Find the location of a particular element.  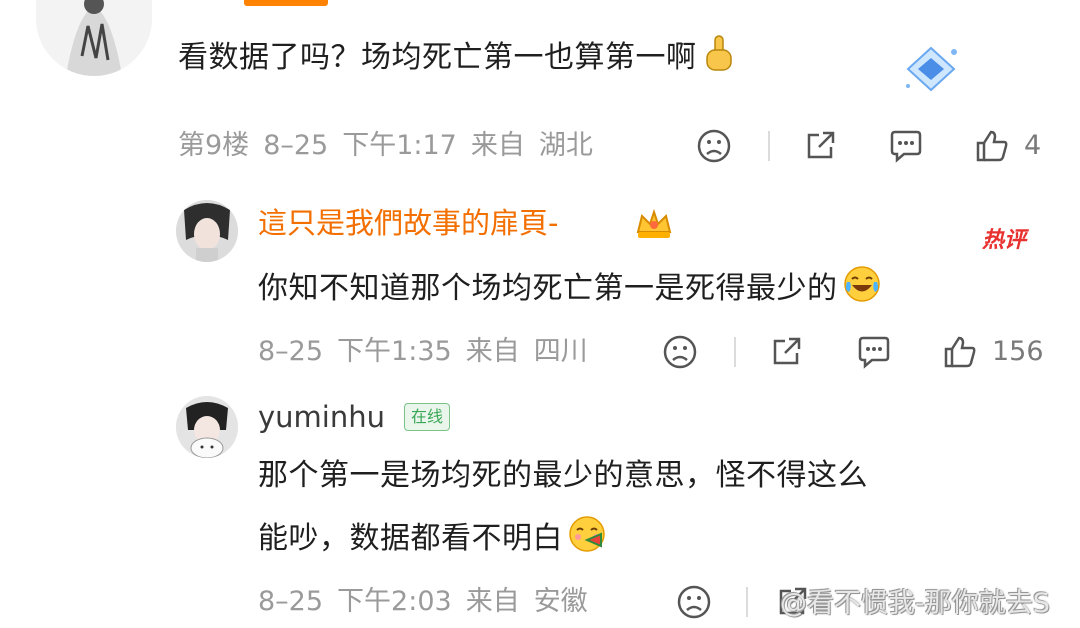

comment-time: 下午1:17 is located at coordinates (399, 145).